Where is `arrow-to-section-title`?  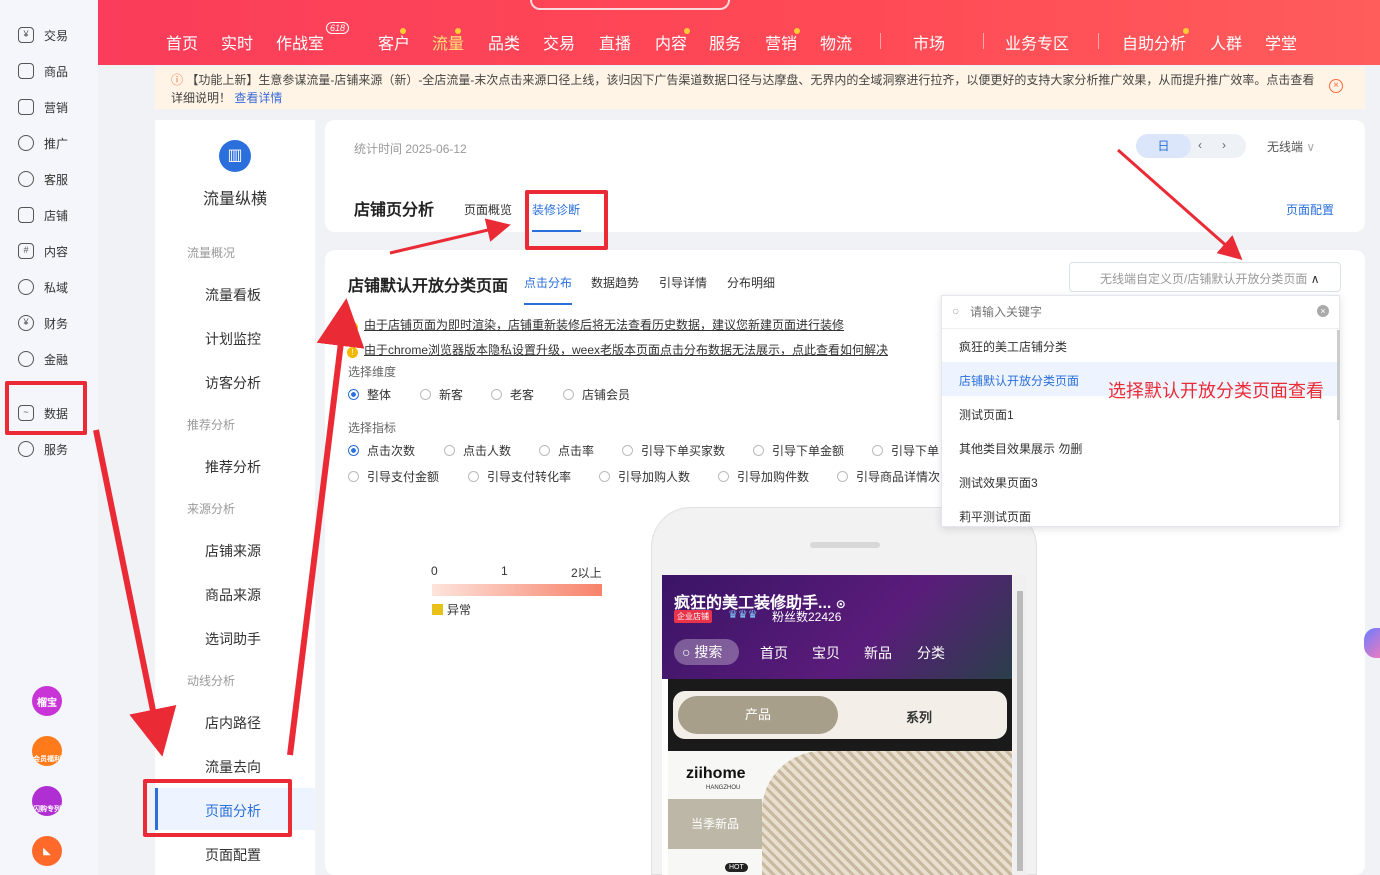 arrow-to-section-title is located at coordinates (326, 527).